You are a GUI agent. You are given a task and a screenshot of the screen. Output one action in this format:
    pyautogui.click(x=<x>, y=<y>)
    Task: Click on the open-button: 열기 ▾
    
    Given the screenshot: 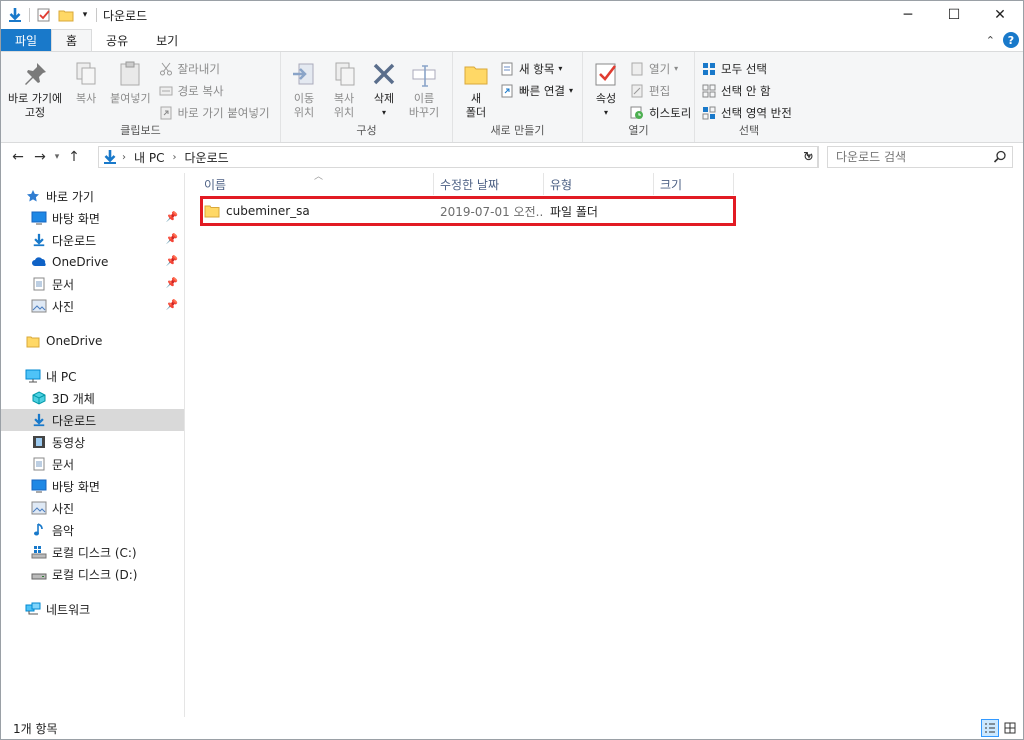 What is the action you would take?
    pyautogui.click(x=660, y=68)
    